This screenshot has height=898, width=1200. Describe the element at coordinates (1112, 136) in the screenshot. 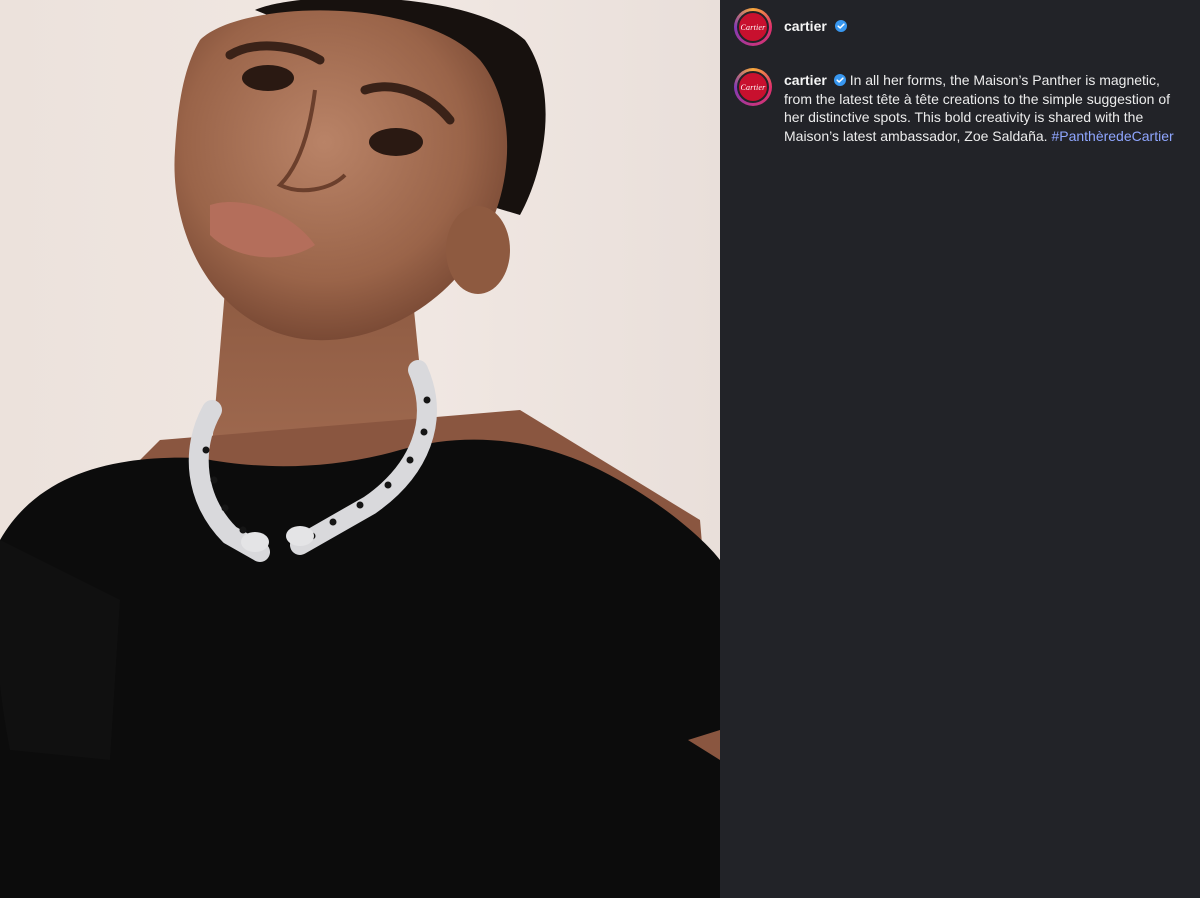

I see `hashtag-link: #PanthèredeCartier` at that location.